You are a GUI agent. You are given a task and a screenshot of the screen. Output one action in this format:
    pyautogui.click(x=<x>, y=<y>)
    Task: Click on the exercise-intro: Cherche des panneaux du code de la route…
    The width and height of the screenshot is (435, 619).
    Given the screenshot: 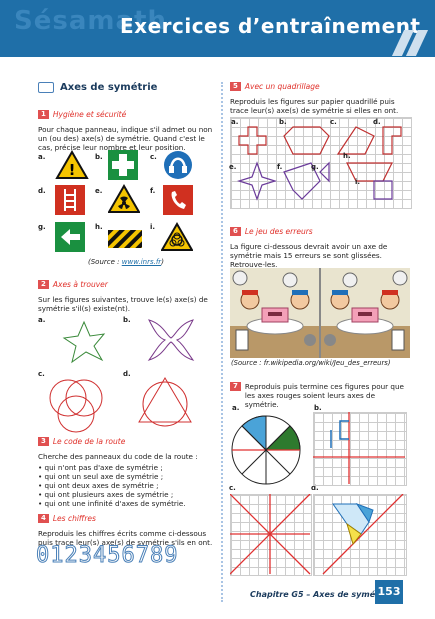 What is the action you would take?
    pyautogui.click(x=118, y=456)
    